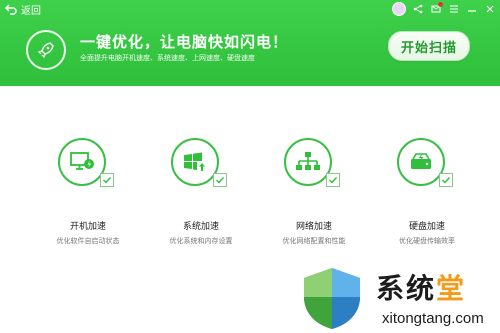 This screenshot has width=500, height=333. I want to click on back-arrow-icon, so click(10, 9).